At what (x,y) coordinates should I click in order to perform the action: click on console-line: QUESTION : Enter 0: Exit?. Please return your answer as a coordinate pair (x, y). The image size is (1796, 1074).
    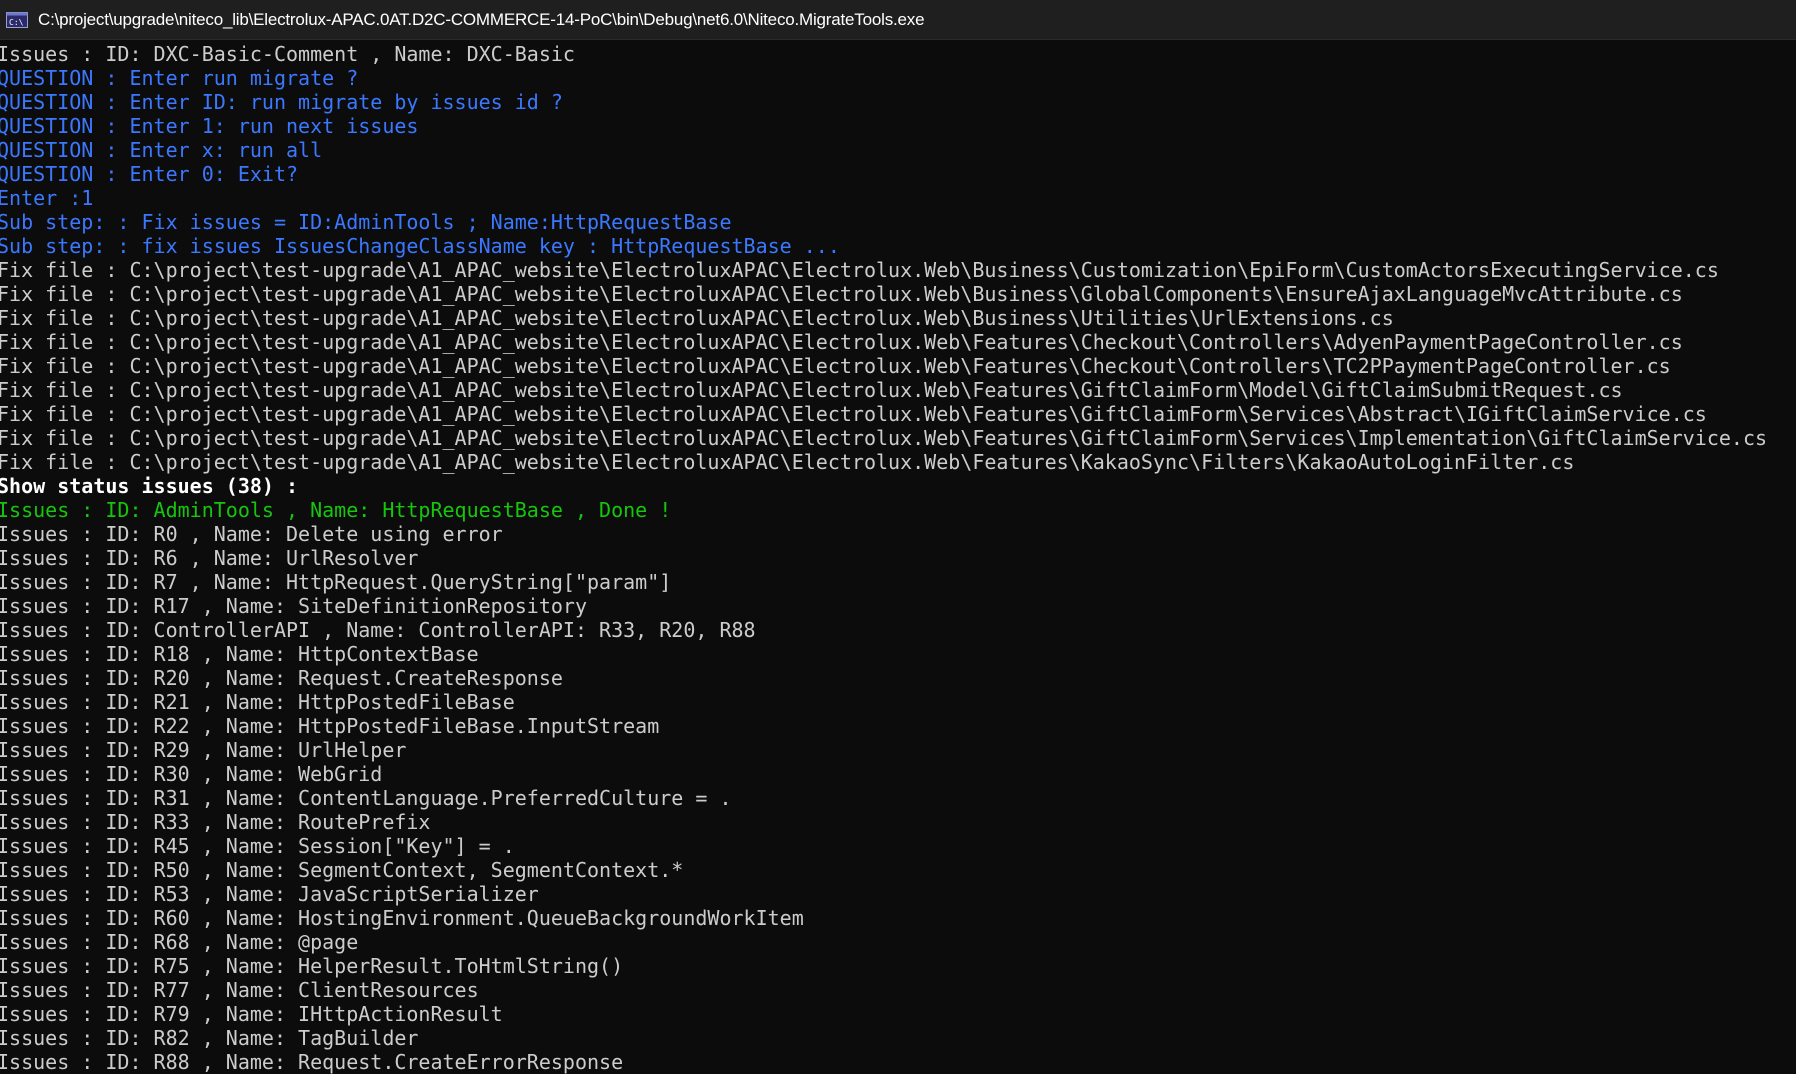
    Looking at the image, I should click on (149, 174).